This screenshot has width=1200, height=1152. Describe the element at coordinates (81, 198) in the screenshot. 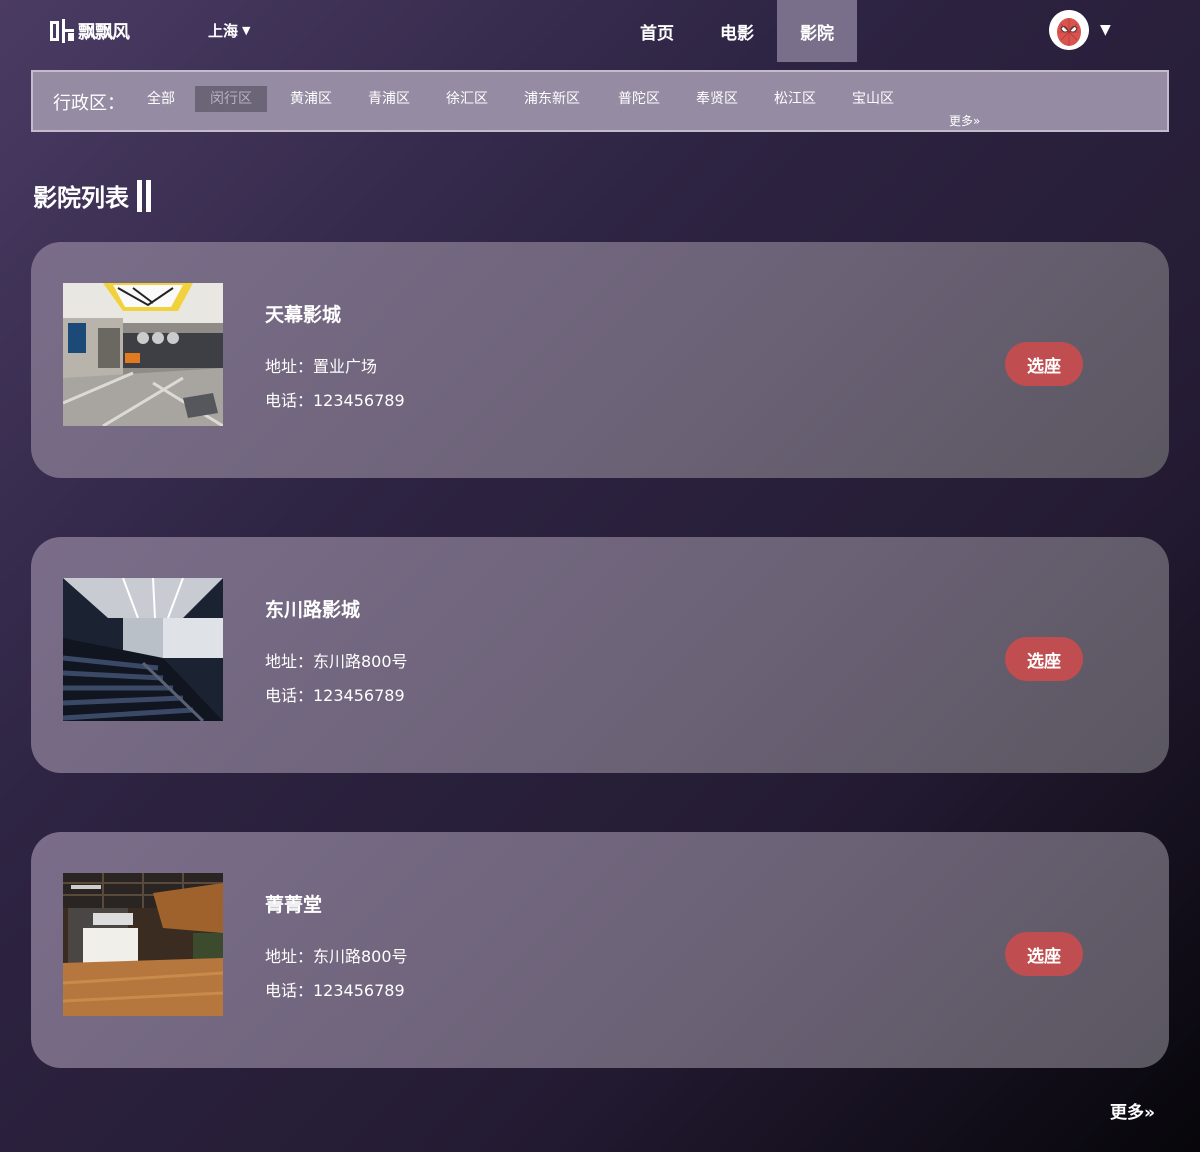

I see `section-title-text: 影院列表` at that location.